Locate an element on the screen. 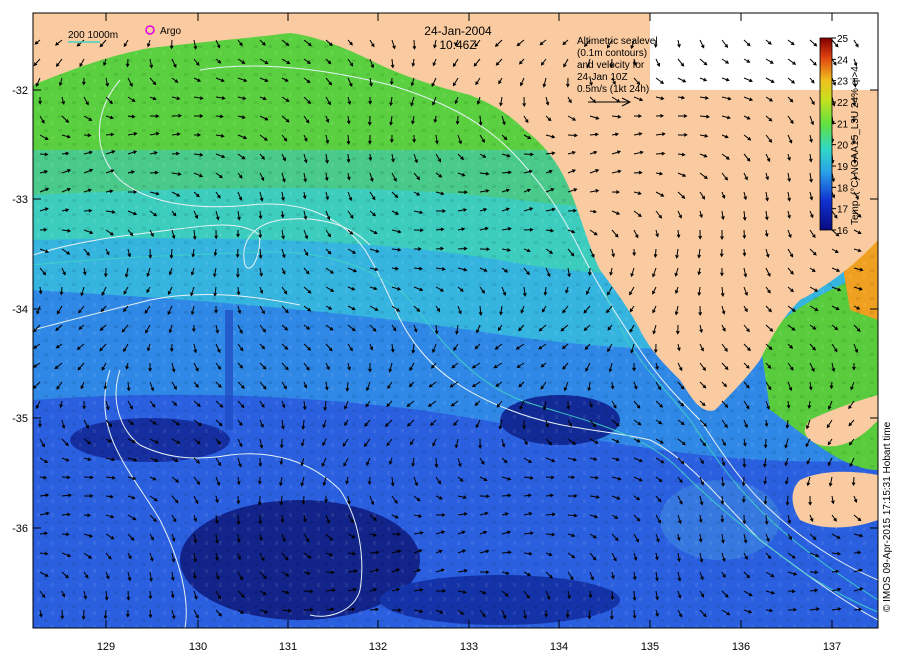 This screenshot has width=900, height=660. colorbar-tick-label: 18 is located at coordinates (843, 188).